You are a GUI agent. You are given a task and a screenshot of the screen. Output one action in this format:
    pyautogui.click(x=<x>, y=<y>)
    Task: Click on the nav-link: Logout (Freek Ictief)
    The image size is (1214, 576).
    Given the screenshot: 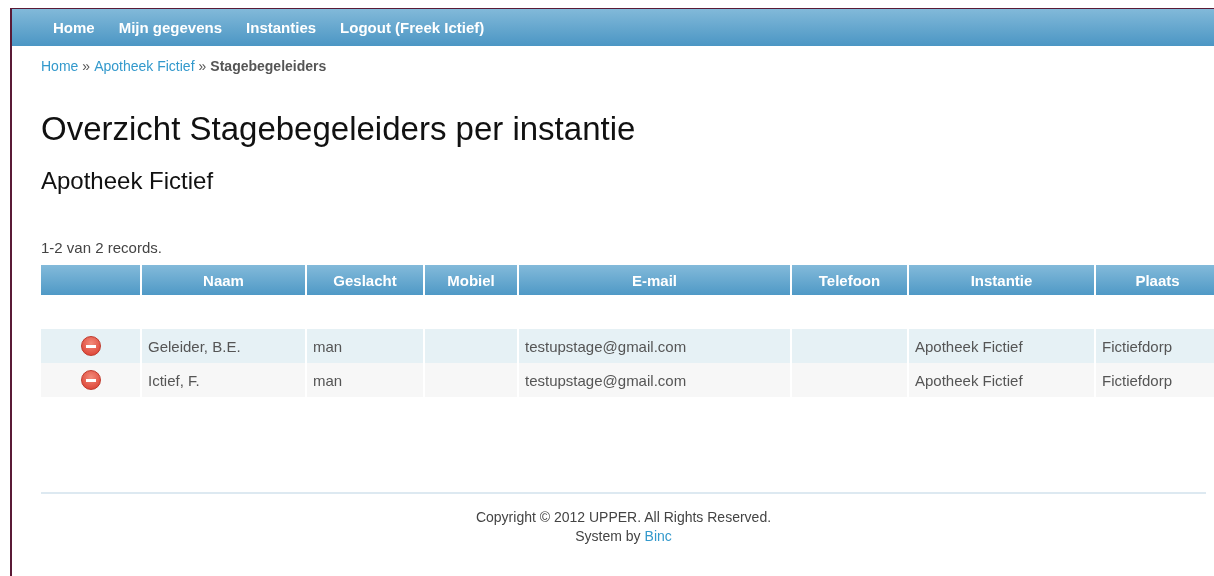 What is the action you would take?
    pyautogui.click(x=412, y=27)
    